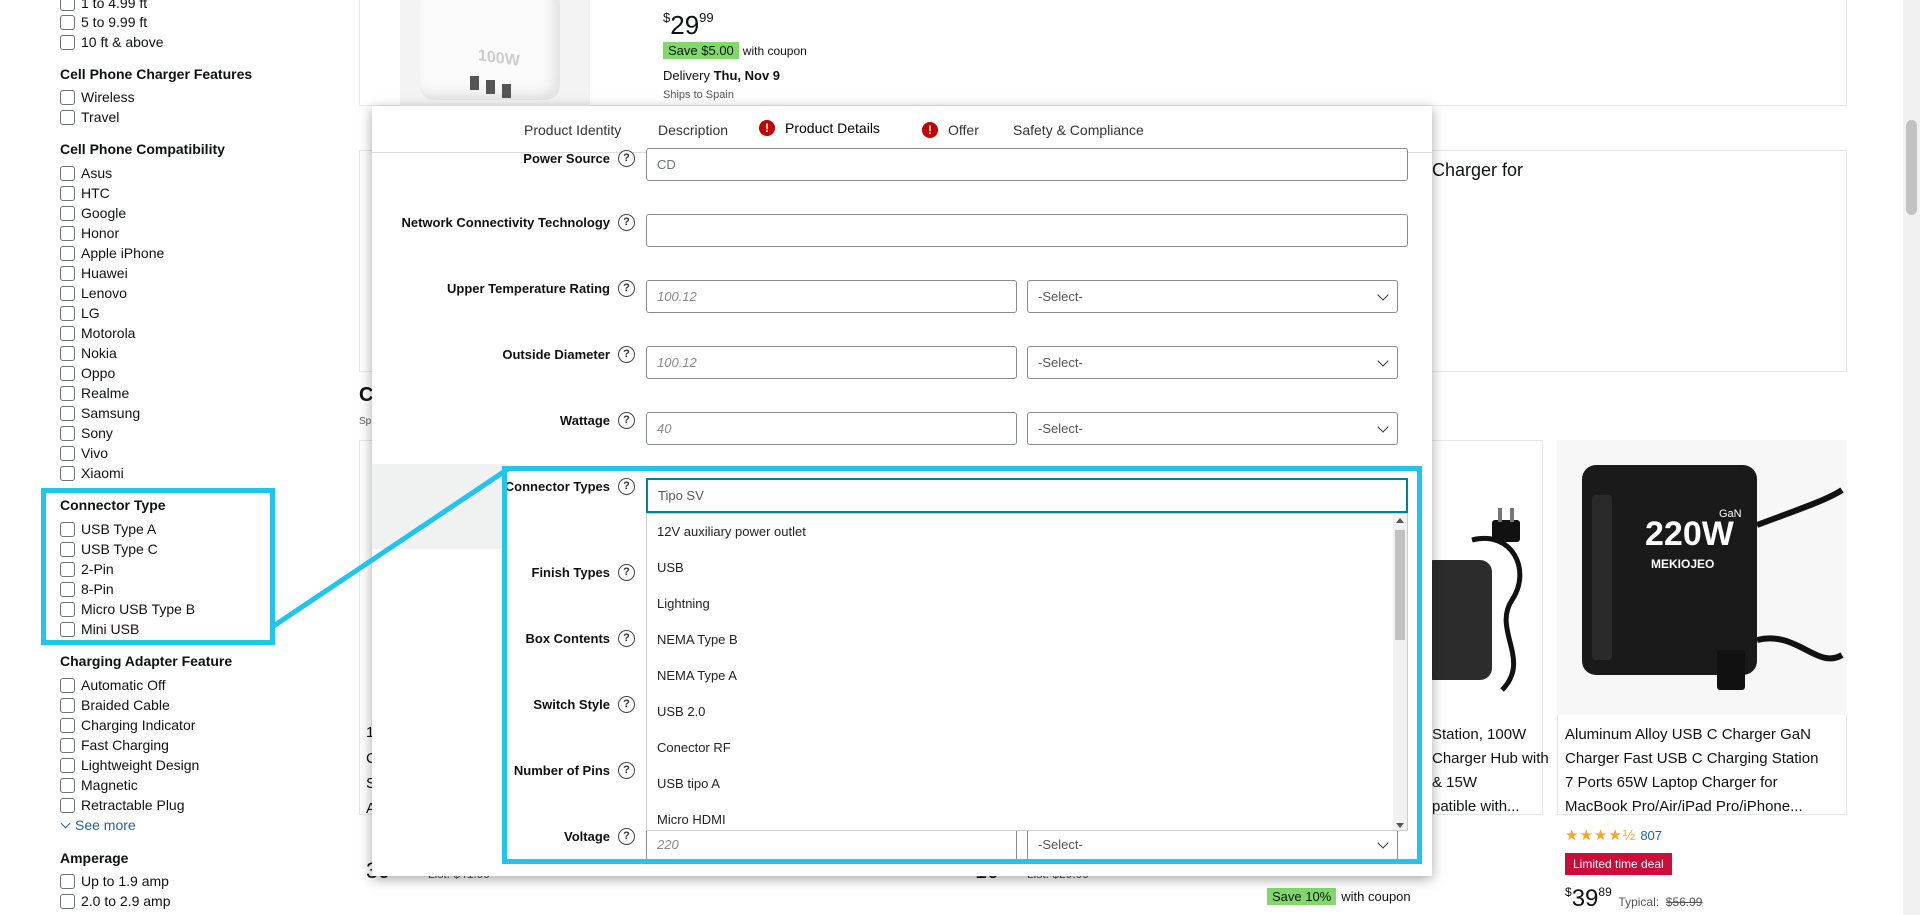  What do you see at coordinates (94, 273) in the screenshot?
I see `filter-option: Huawei` at bounding box center [94, 273].